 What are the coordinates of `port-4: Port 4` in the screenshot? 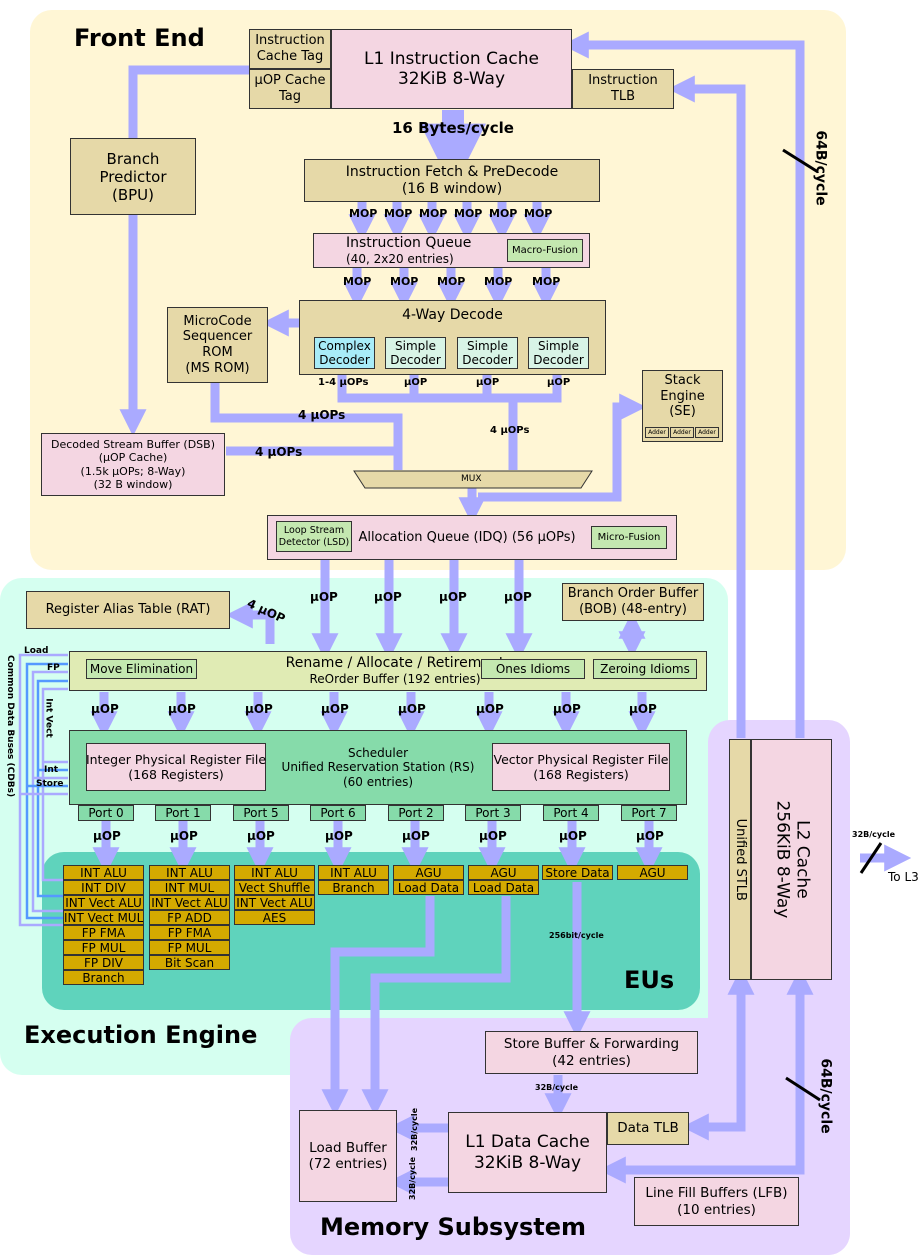 It's located at (571, 813).